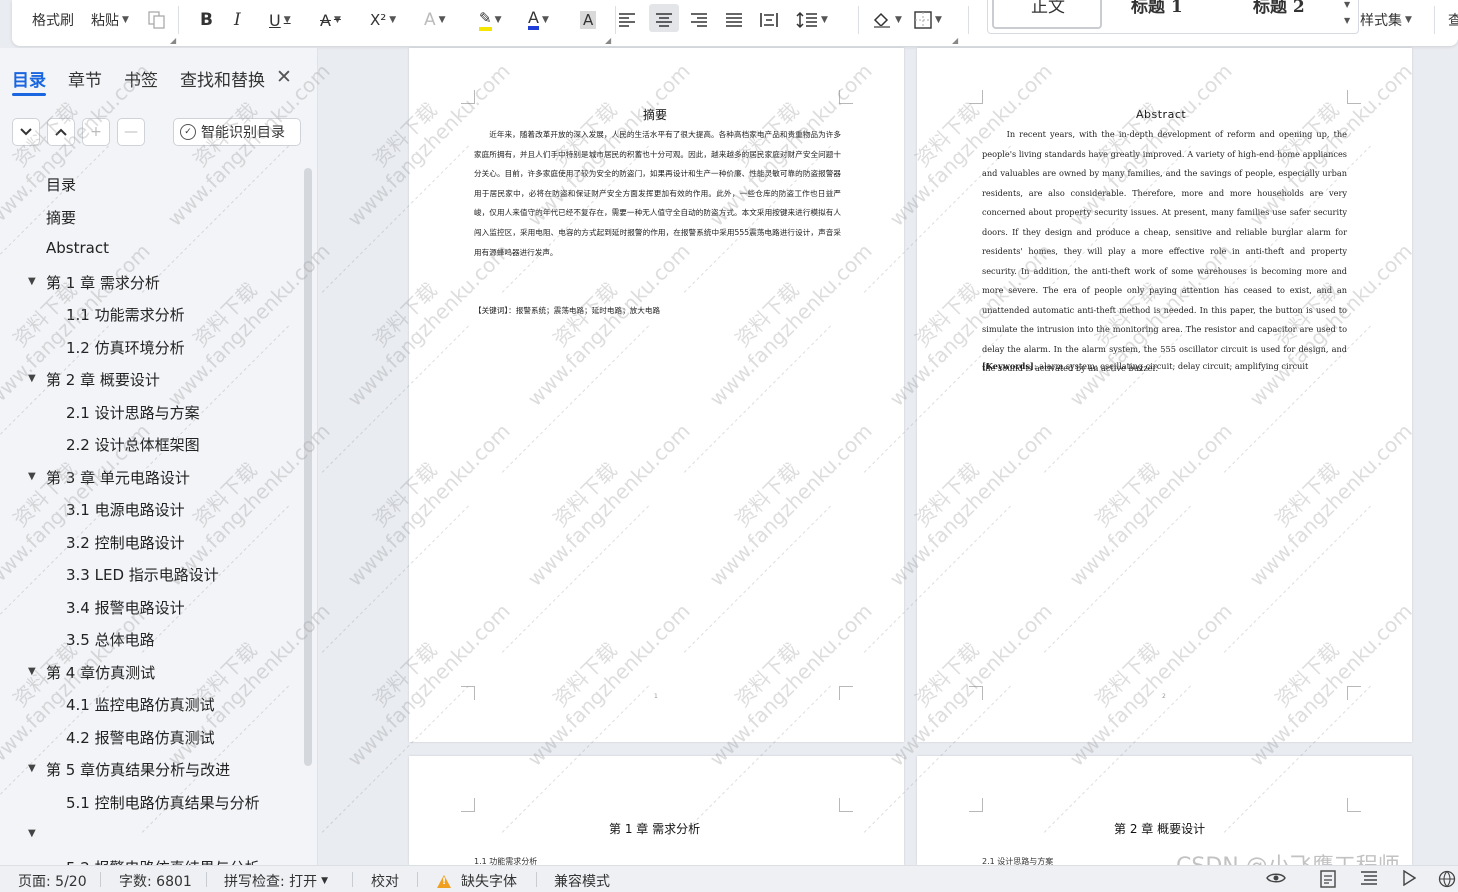 The width and height of the screenshot is (1458, 892). What do you see at coordinates (533, 20) in the screenshot?
I see `font-color-label: A` at bounding box center [533, 20].